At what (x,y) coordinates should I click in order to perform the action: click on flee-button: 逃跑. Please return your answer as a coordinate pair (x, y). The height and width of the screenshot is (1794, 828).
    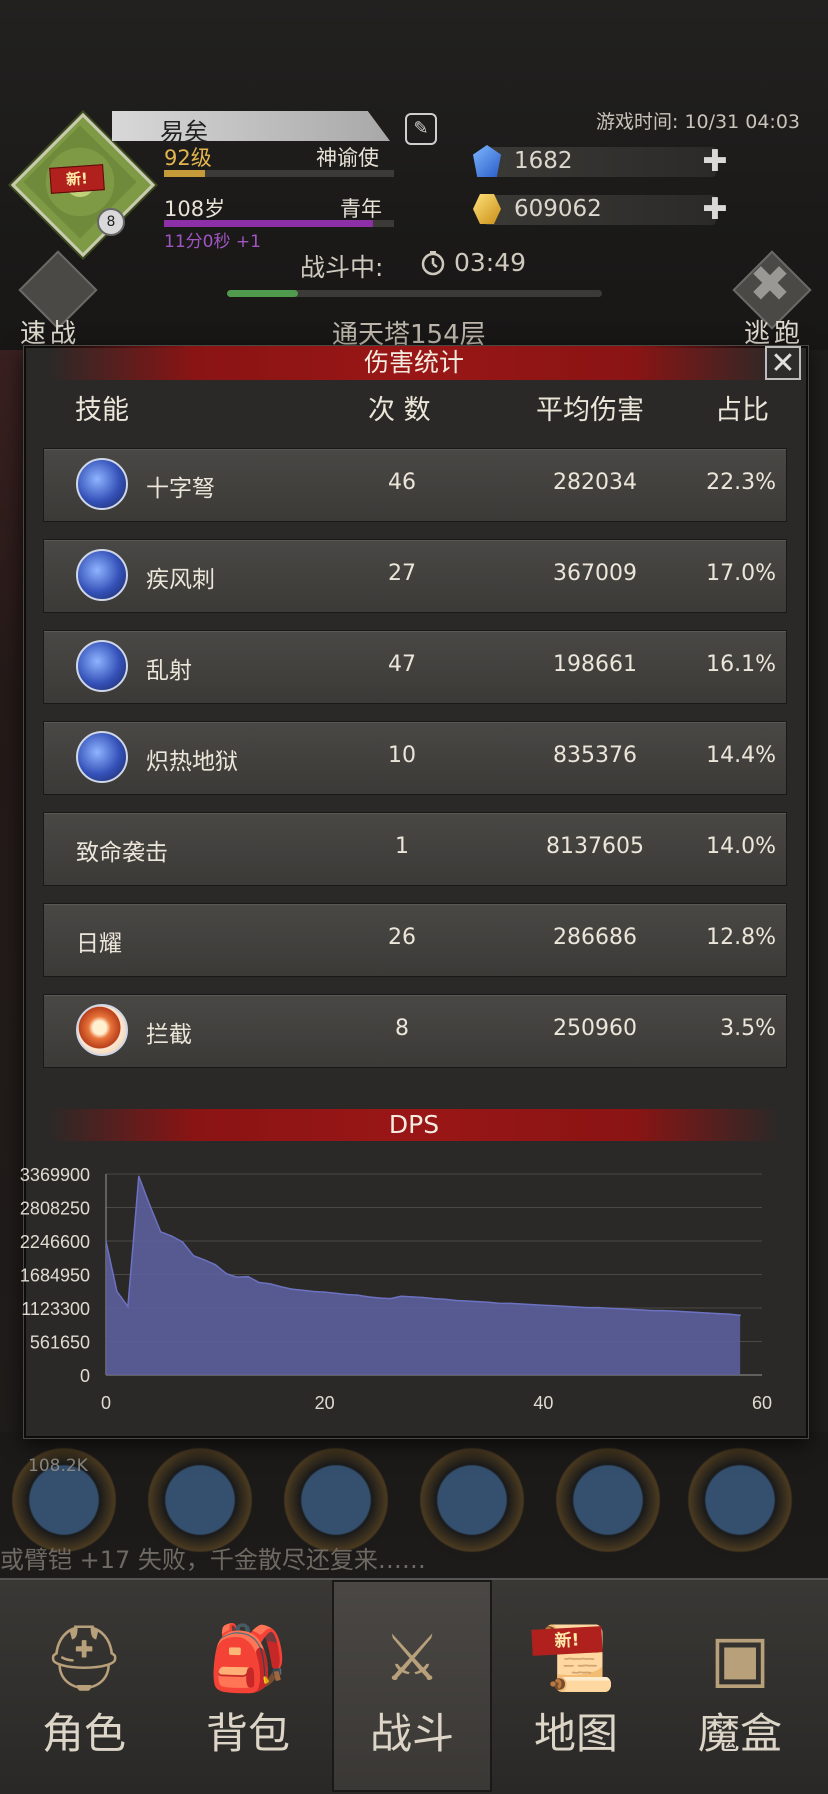
    Looking at the image, I should click on (774, 331).